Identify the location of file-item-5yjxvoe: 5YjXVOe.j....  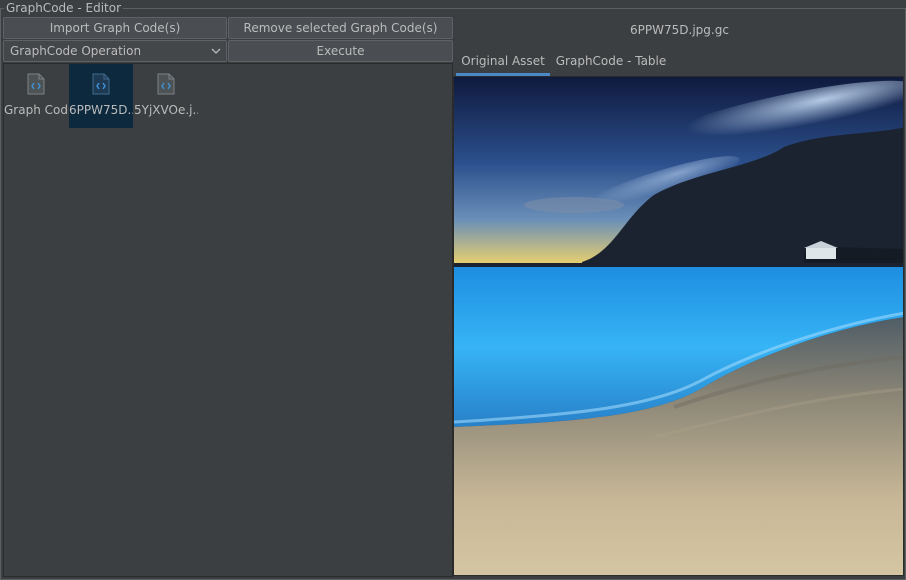
(166, 96).